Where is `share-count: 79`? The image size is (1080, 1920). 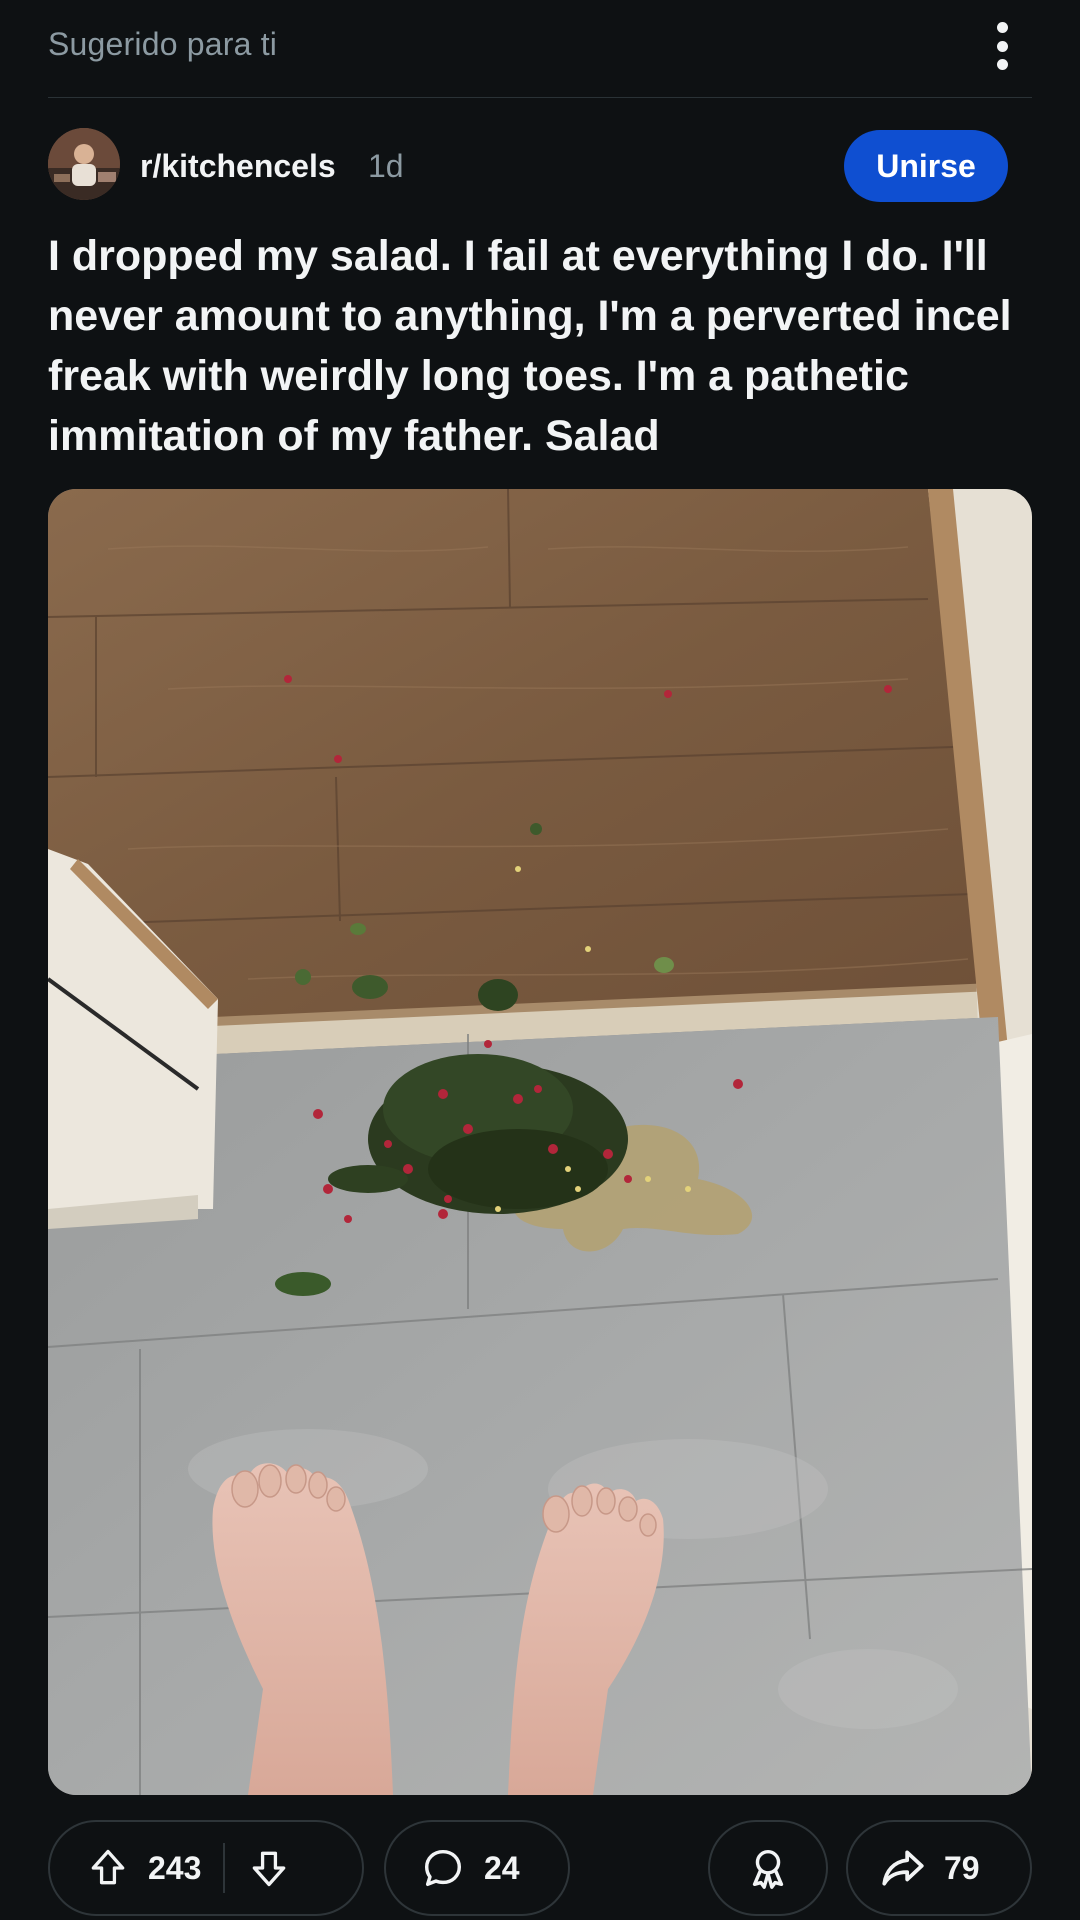 share-count: 79 is located at coordinates (962, 1867).